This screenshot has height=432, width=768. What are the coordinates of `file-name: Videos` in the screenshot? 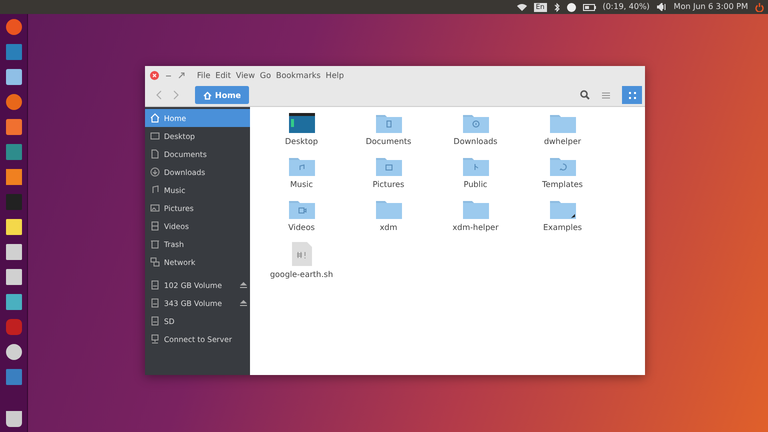 It's located at (301, 227).